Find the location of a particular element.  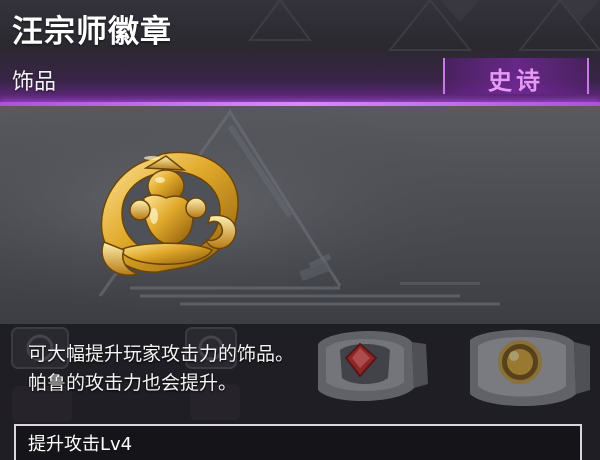

effect-box: 提升攻击Lv4 is located at coordinates (298, 442).